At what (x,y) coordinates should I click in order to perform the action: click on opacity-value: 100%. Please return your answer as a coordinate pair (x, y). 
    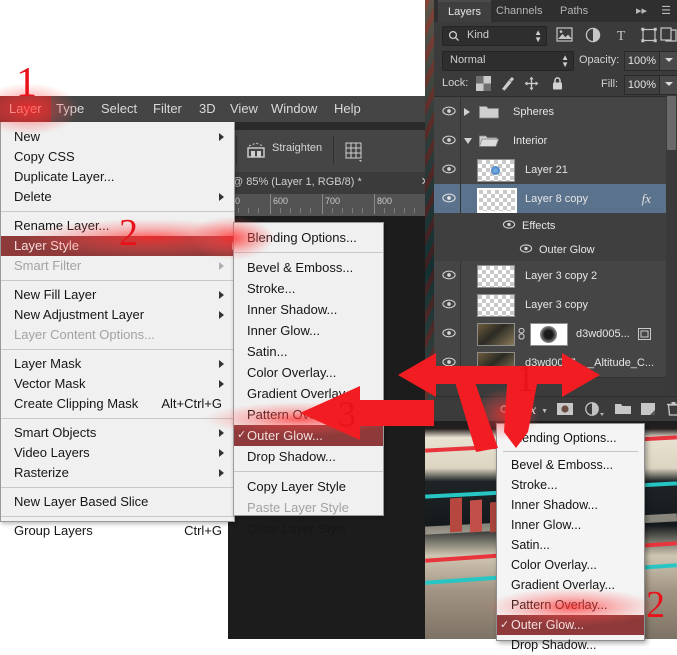
    Looking at the image, I should click on (642, 61).